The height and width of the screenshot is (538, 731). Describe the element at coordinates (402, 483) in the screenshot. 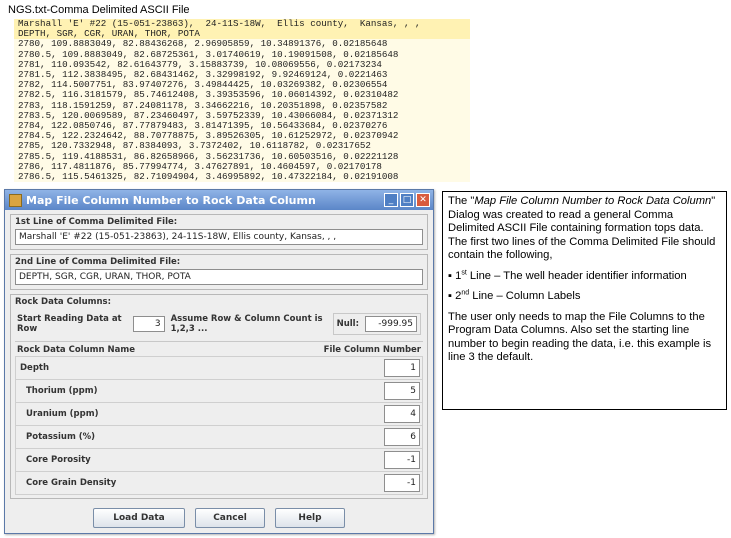

I see `core-grain-density-column-field: -1` at that location.